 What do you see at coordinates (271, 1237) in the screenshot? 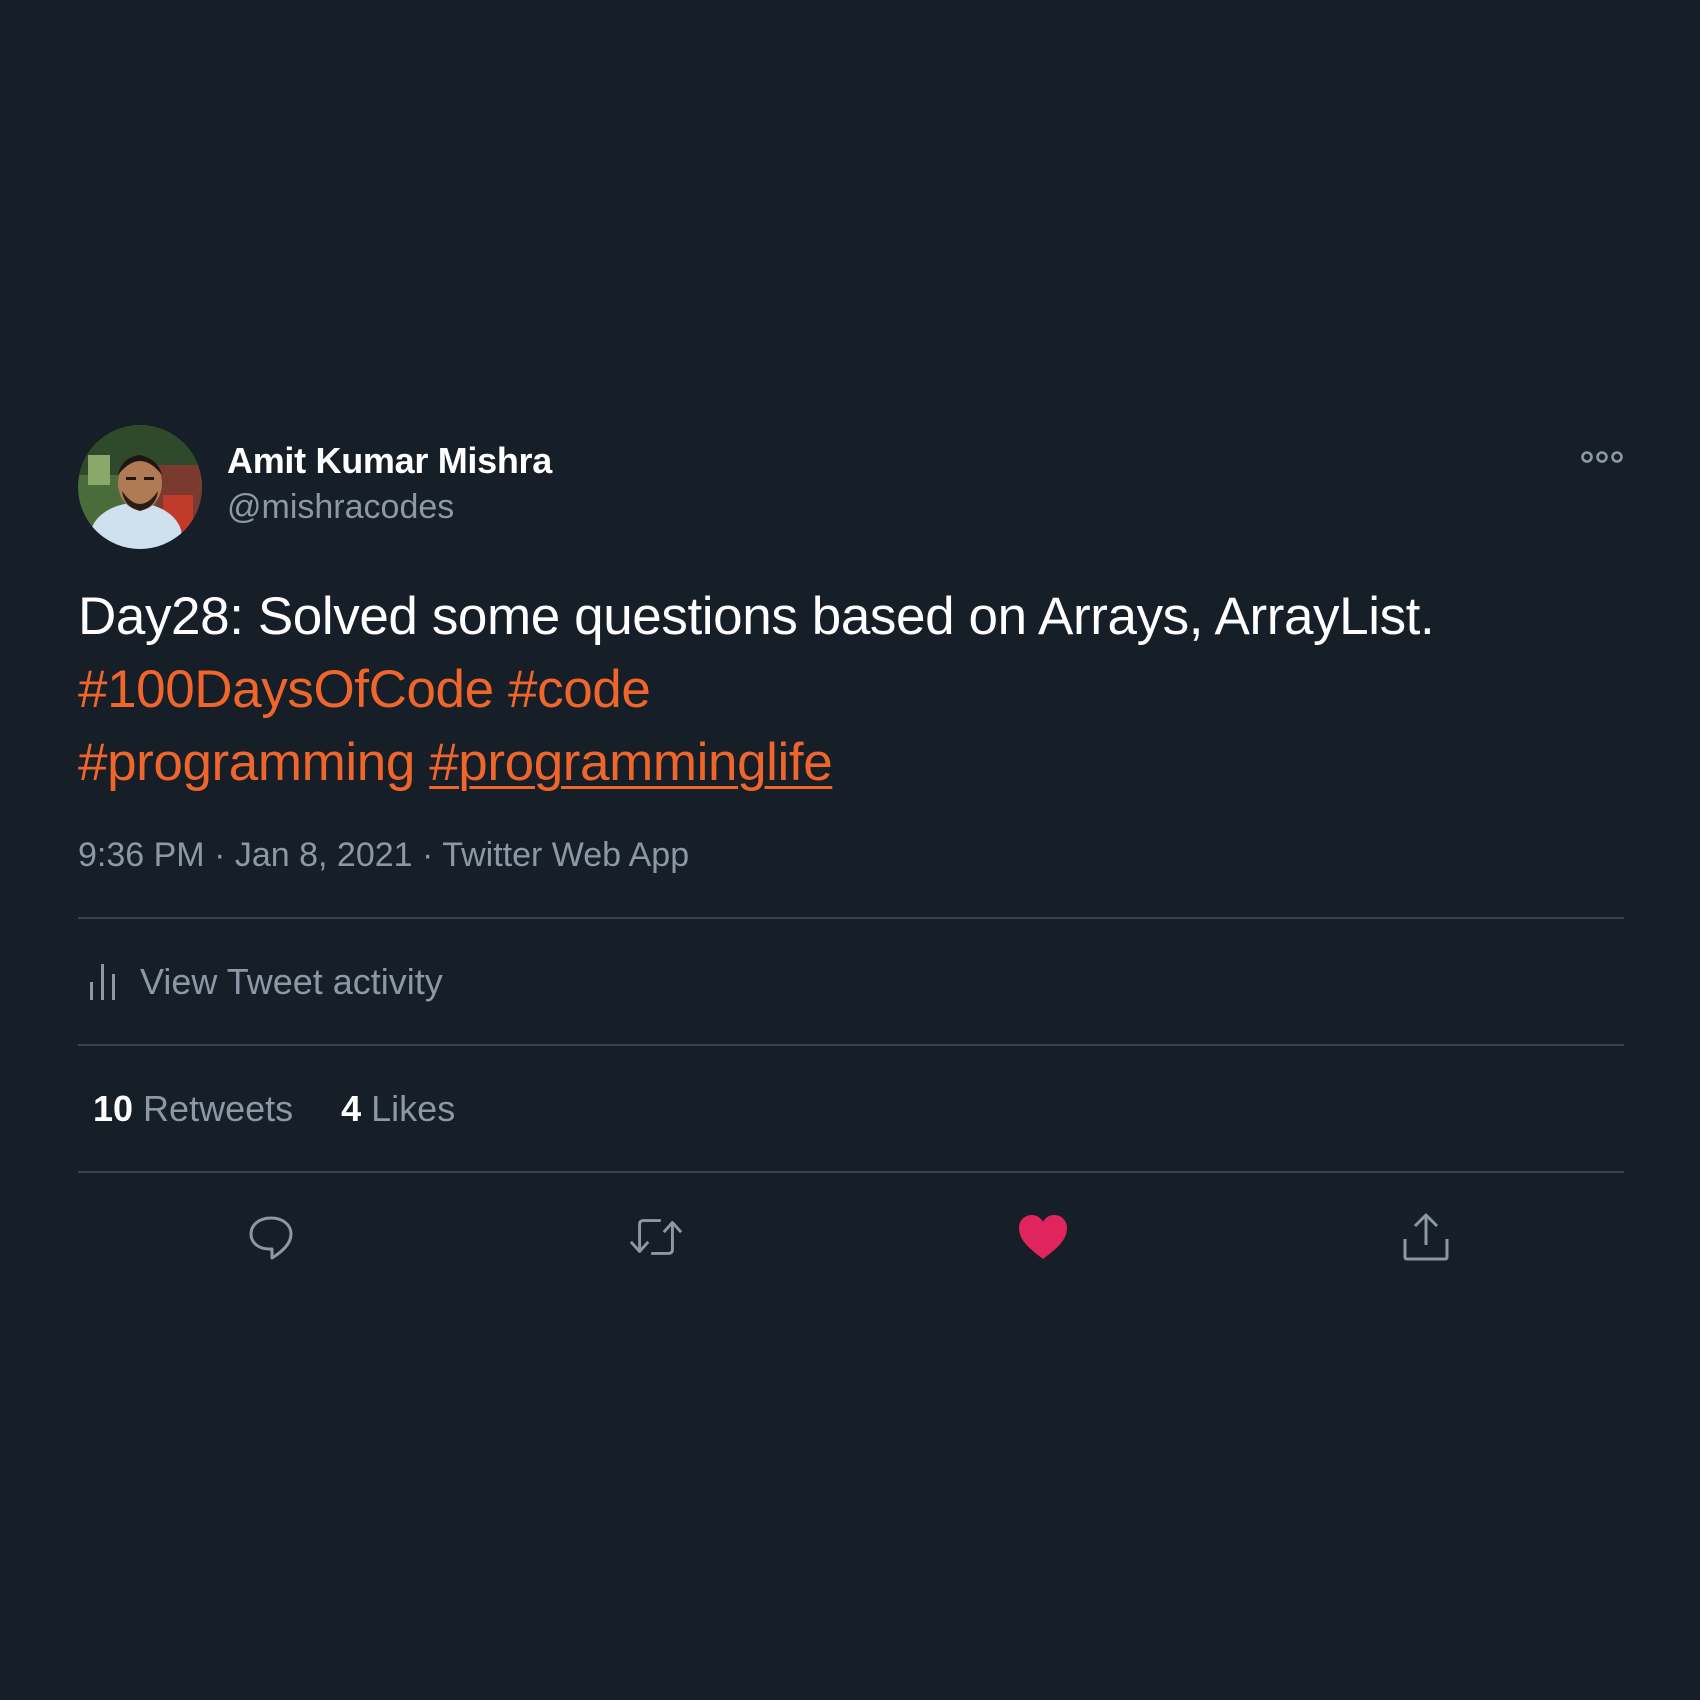
I see `reply-icon` at bounding box center [271, 1237].